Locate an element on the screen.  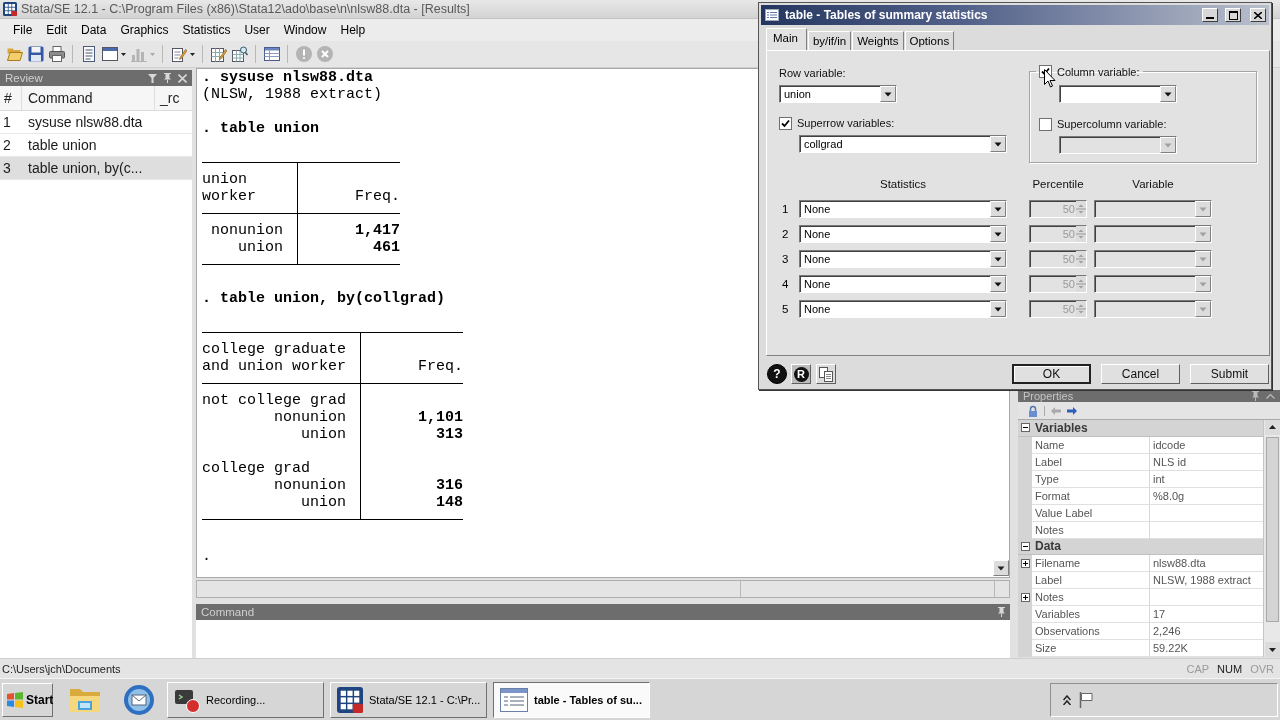
dialog-button: Submit is located at coordinates (1229, 374).